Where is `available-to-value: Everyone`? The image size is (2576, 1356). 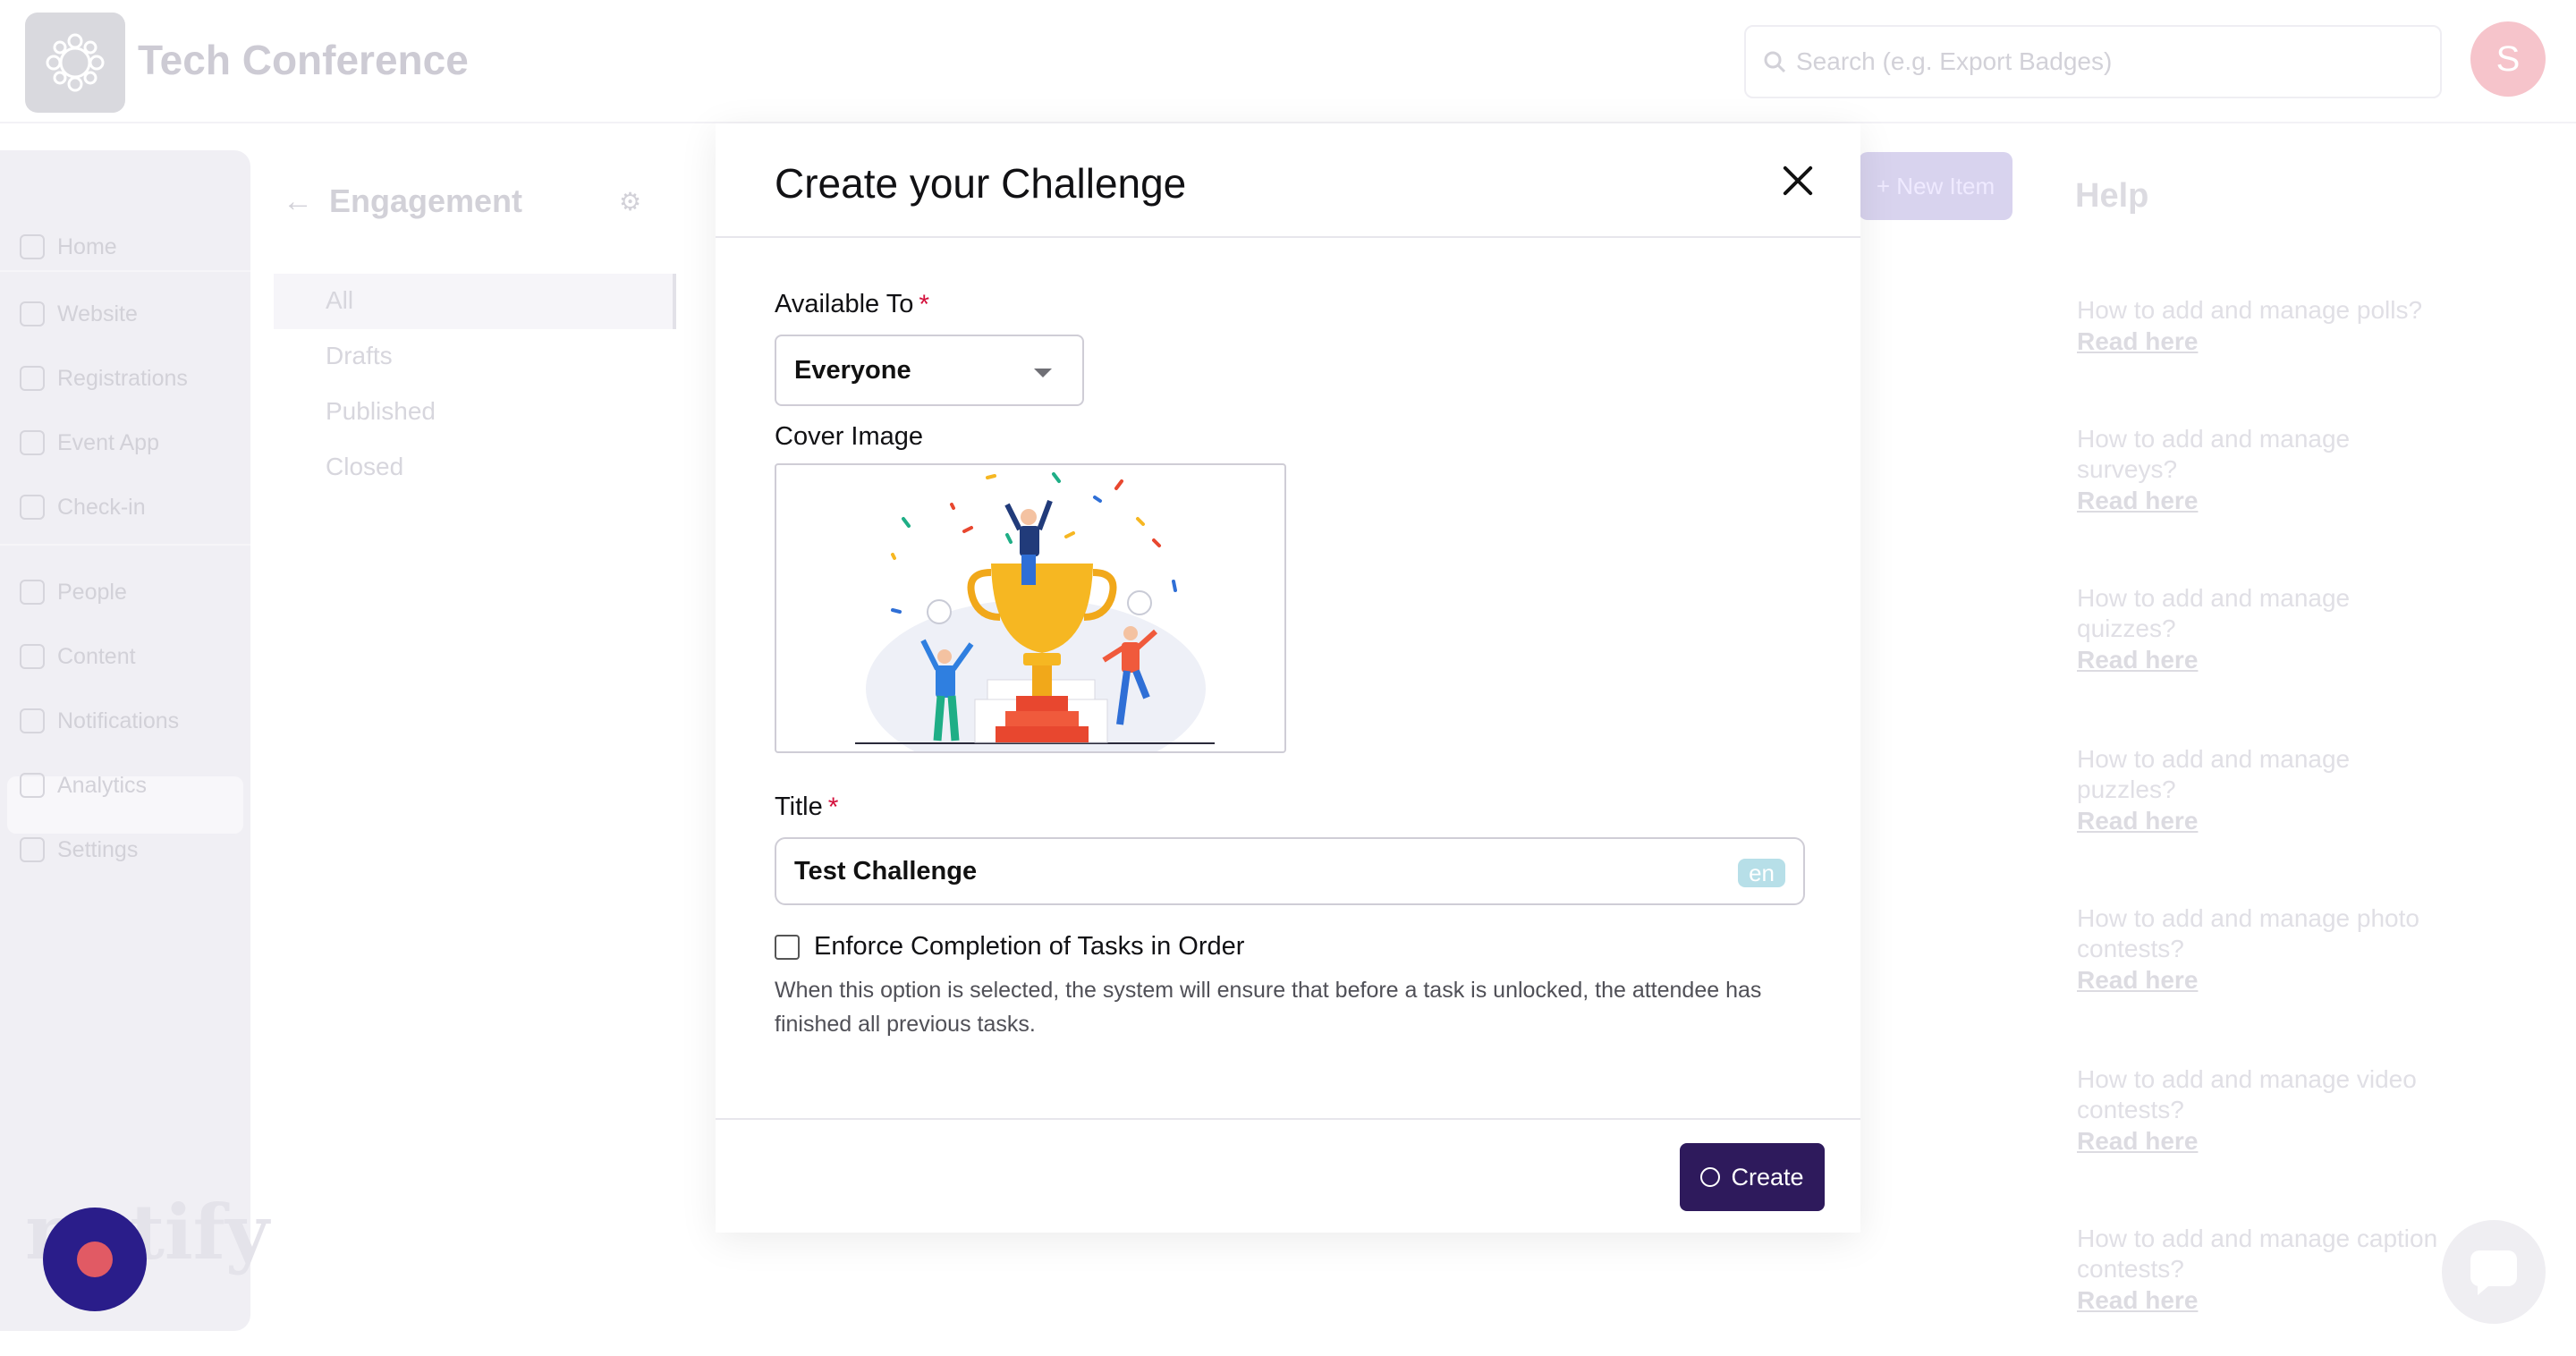 available-to-value: Everyone is located at coordinates (852, 370).